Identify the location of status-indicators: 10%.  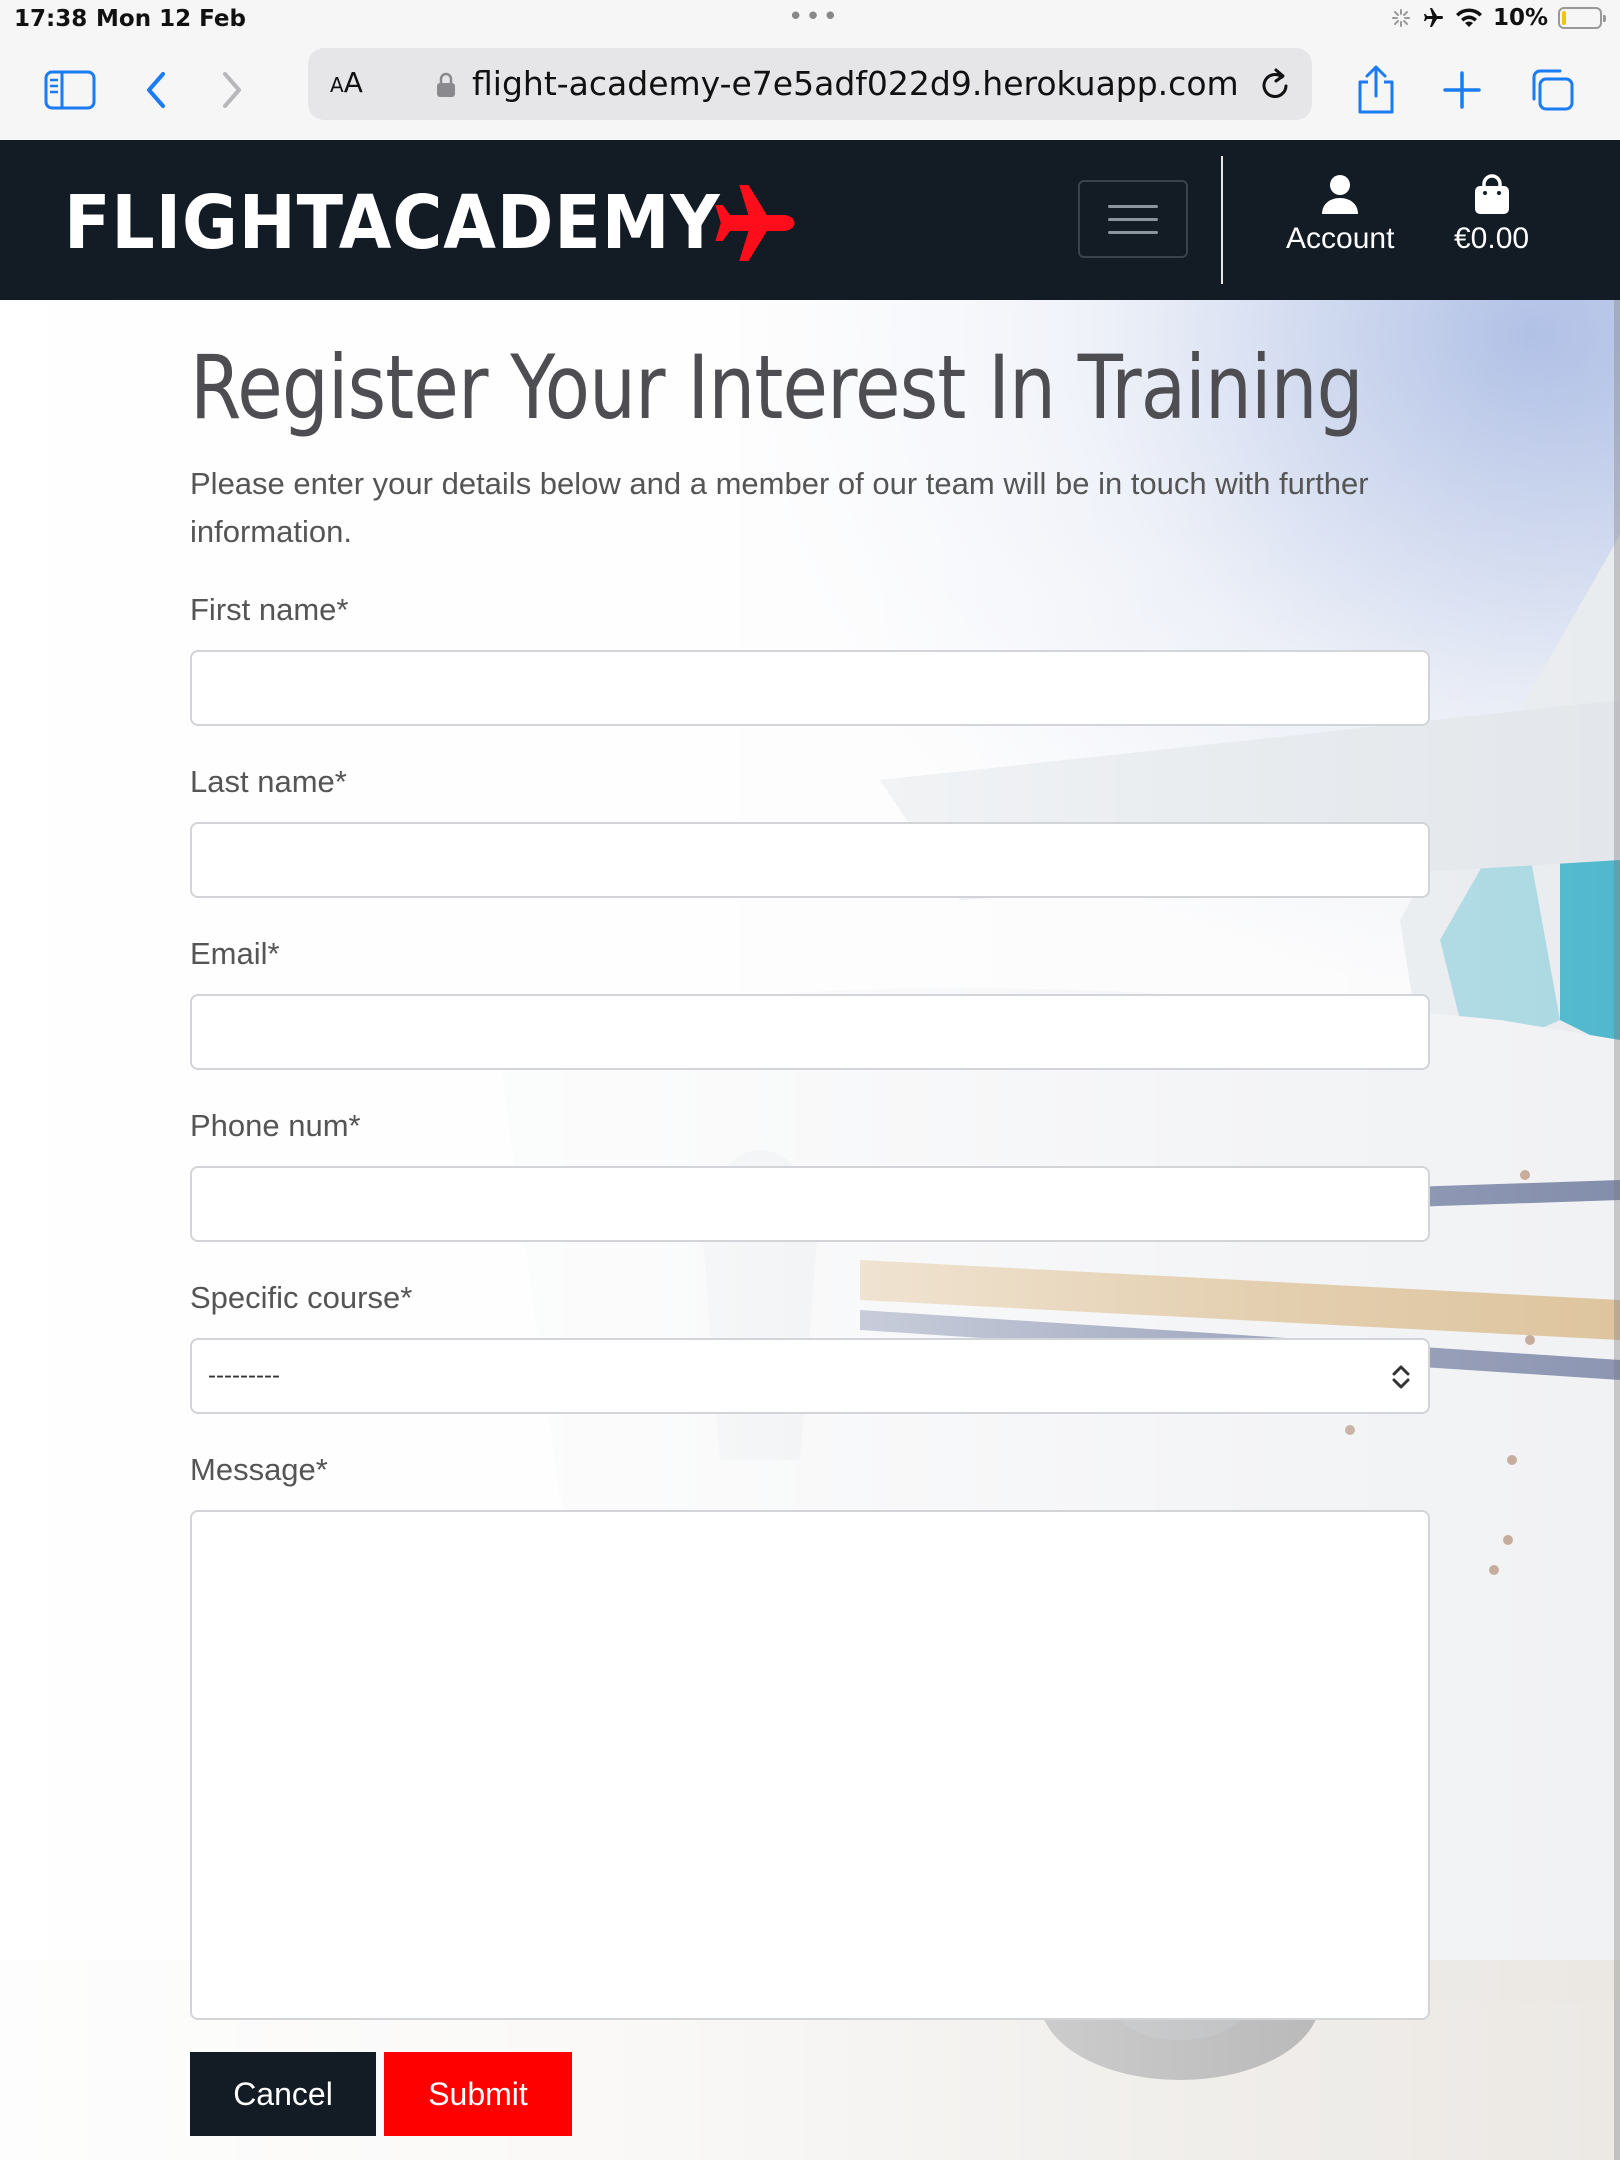
(1498, 18).